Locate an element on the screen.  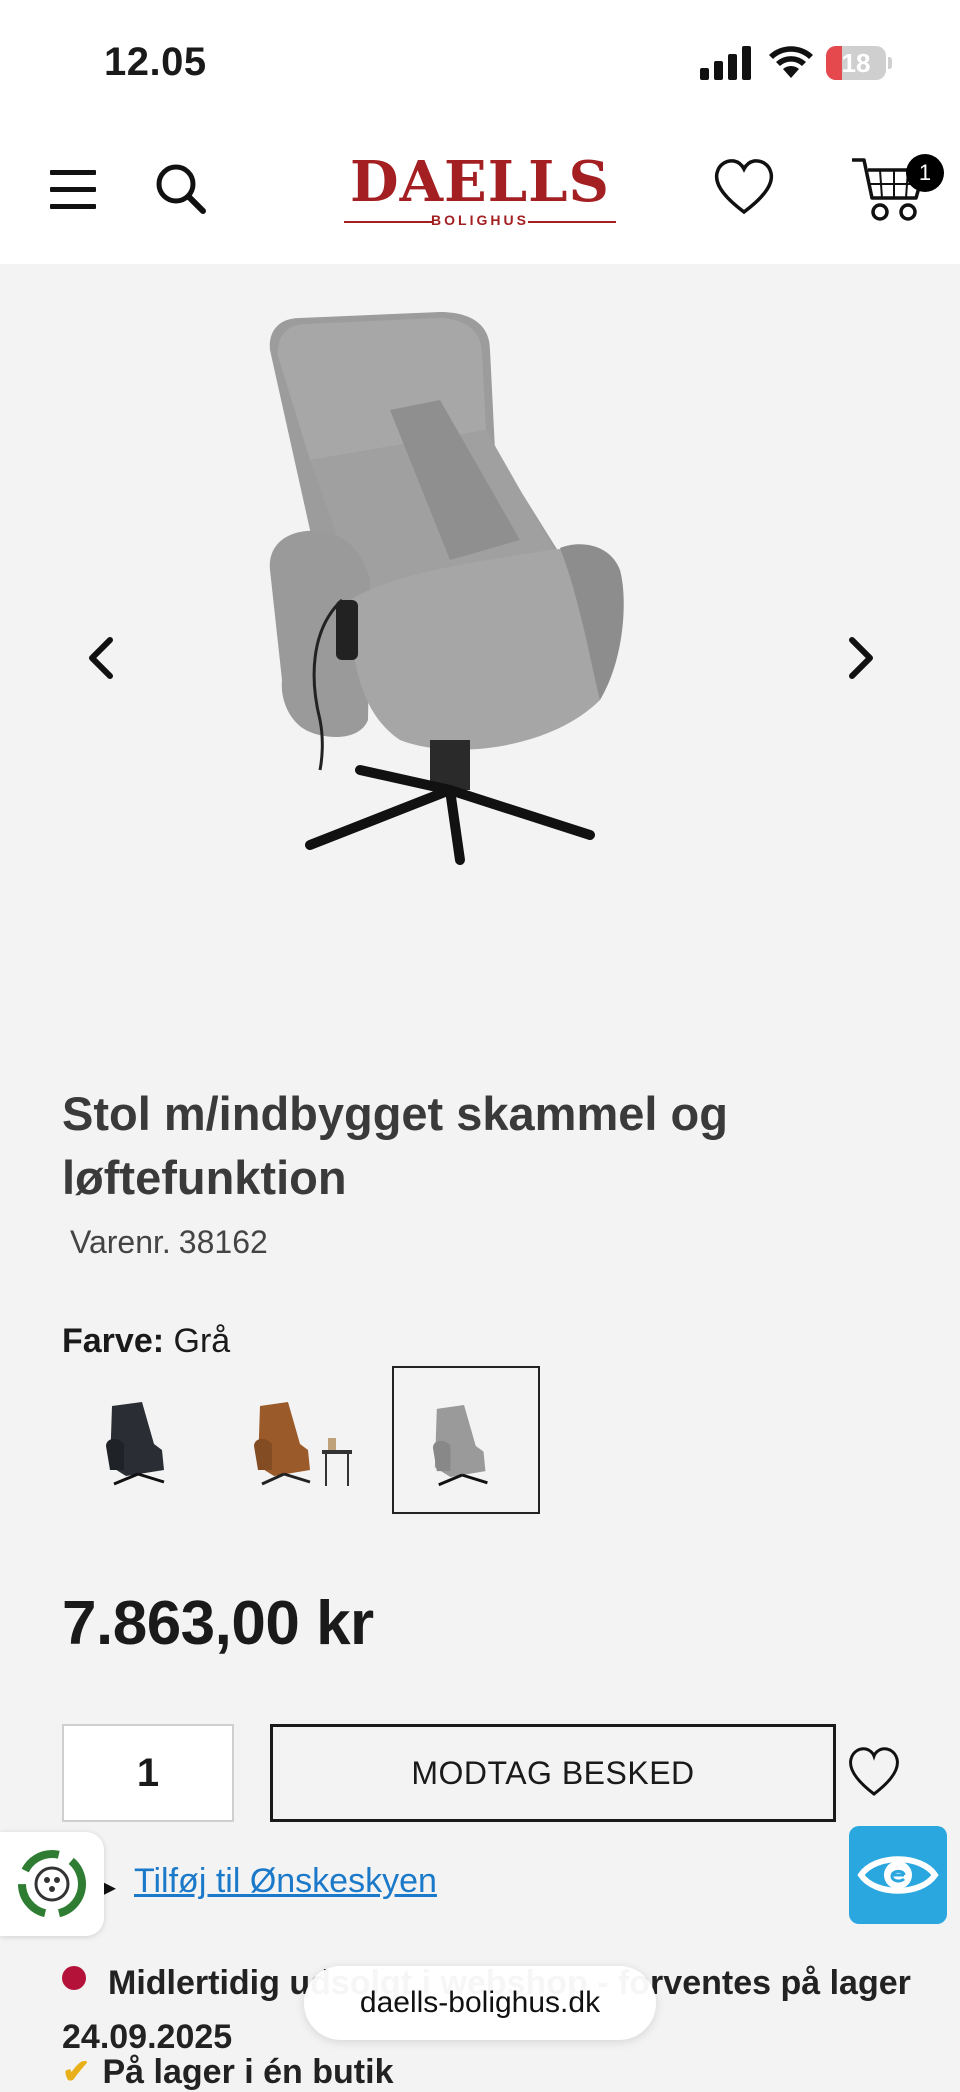
menu-icon is located at coordinates (74, 190).